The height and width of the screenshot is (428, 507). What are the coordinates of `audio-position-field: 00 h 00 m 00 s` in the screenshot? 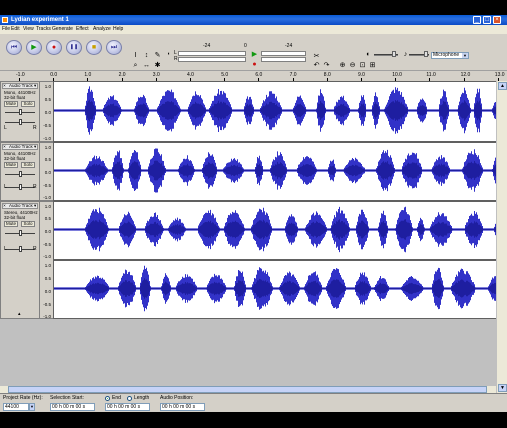 It's located at (182, 407).